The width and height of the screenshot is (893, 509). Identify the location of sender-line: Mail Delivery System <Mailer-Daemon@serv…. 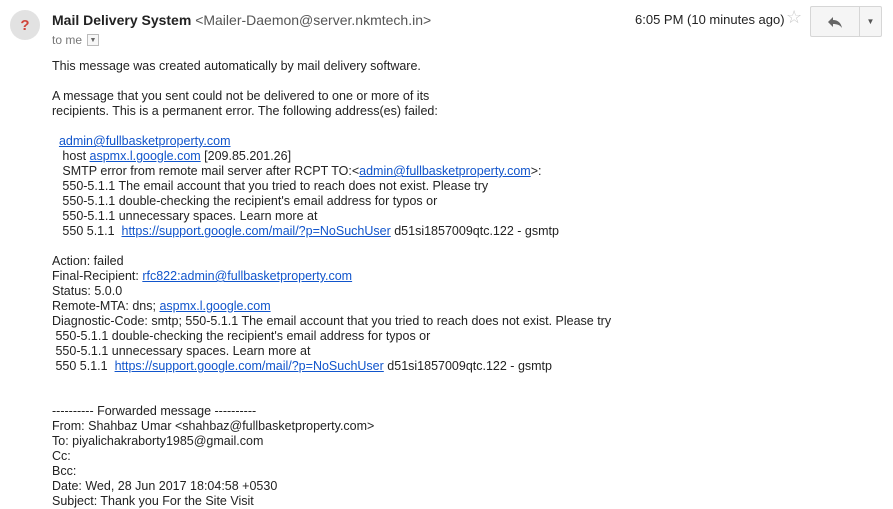
(241, 20).